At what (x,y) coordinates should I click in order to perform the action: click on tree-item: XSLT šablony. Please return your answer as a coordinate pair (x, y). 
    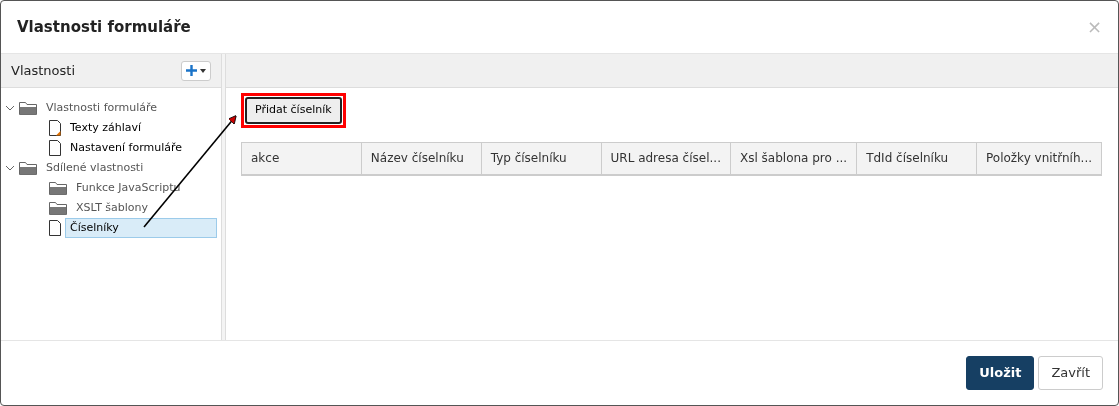
    Looking at the image, I should click on (112, 208).